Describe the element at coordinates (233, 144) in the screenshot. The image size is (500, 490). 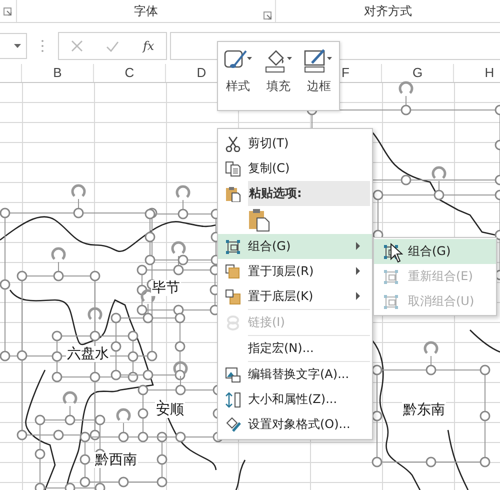
I see `scissors-icon` at that location.